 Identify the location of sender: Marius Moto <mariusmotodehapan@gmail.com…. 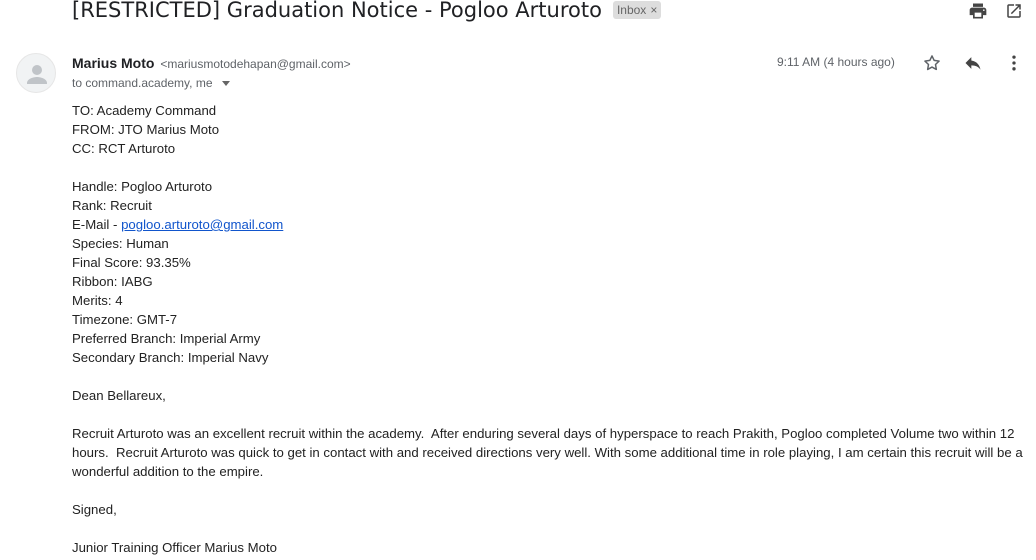
(211, 63).